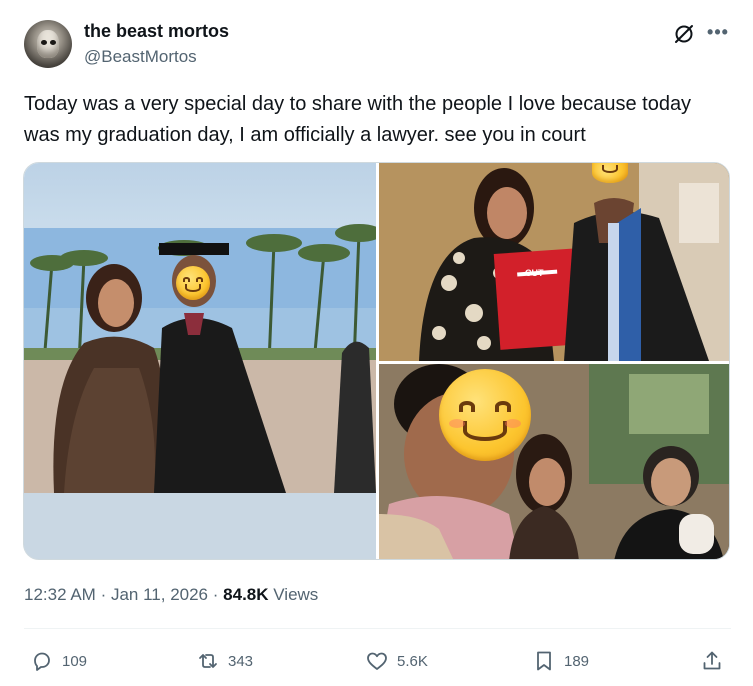 This screenshot has width=753, height=686. I want to click on repost-count: 343, so click(241, 661).